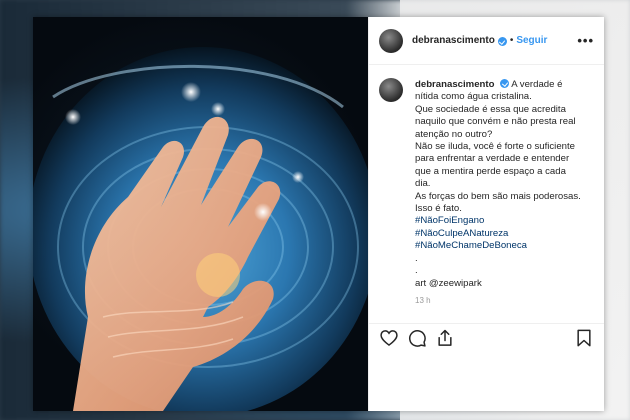 The height and width of the screenshot is (420, 630). What do you see at coordinates (438, 209) in the screenshot?
I see `caption-line: Isso é fato.` at bounding box center [438, 209].